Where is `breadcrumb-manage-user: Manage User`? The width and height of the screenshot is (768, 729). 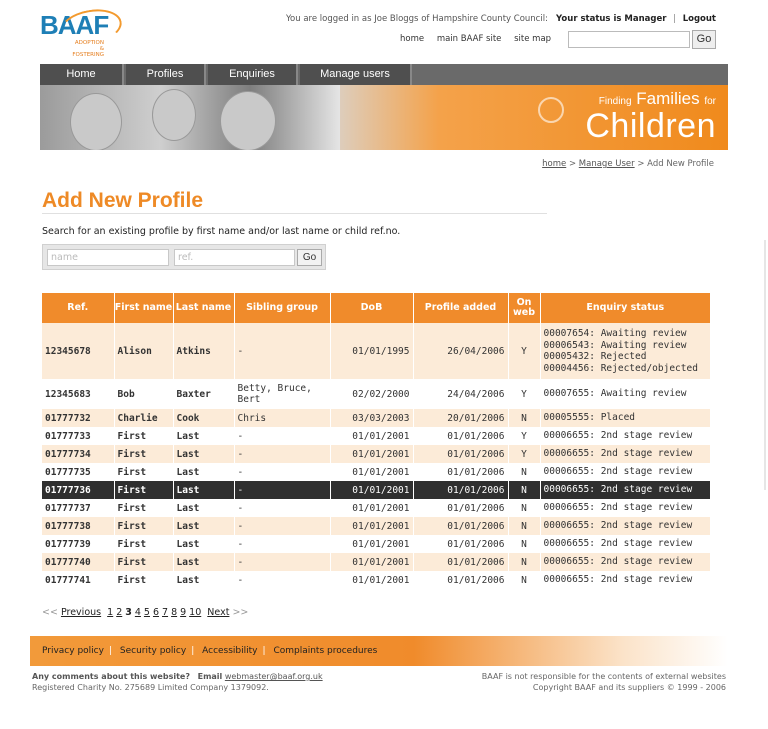 breadcrumb-manage-user: Manage User is located at coordinates (607, 164).